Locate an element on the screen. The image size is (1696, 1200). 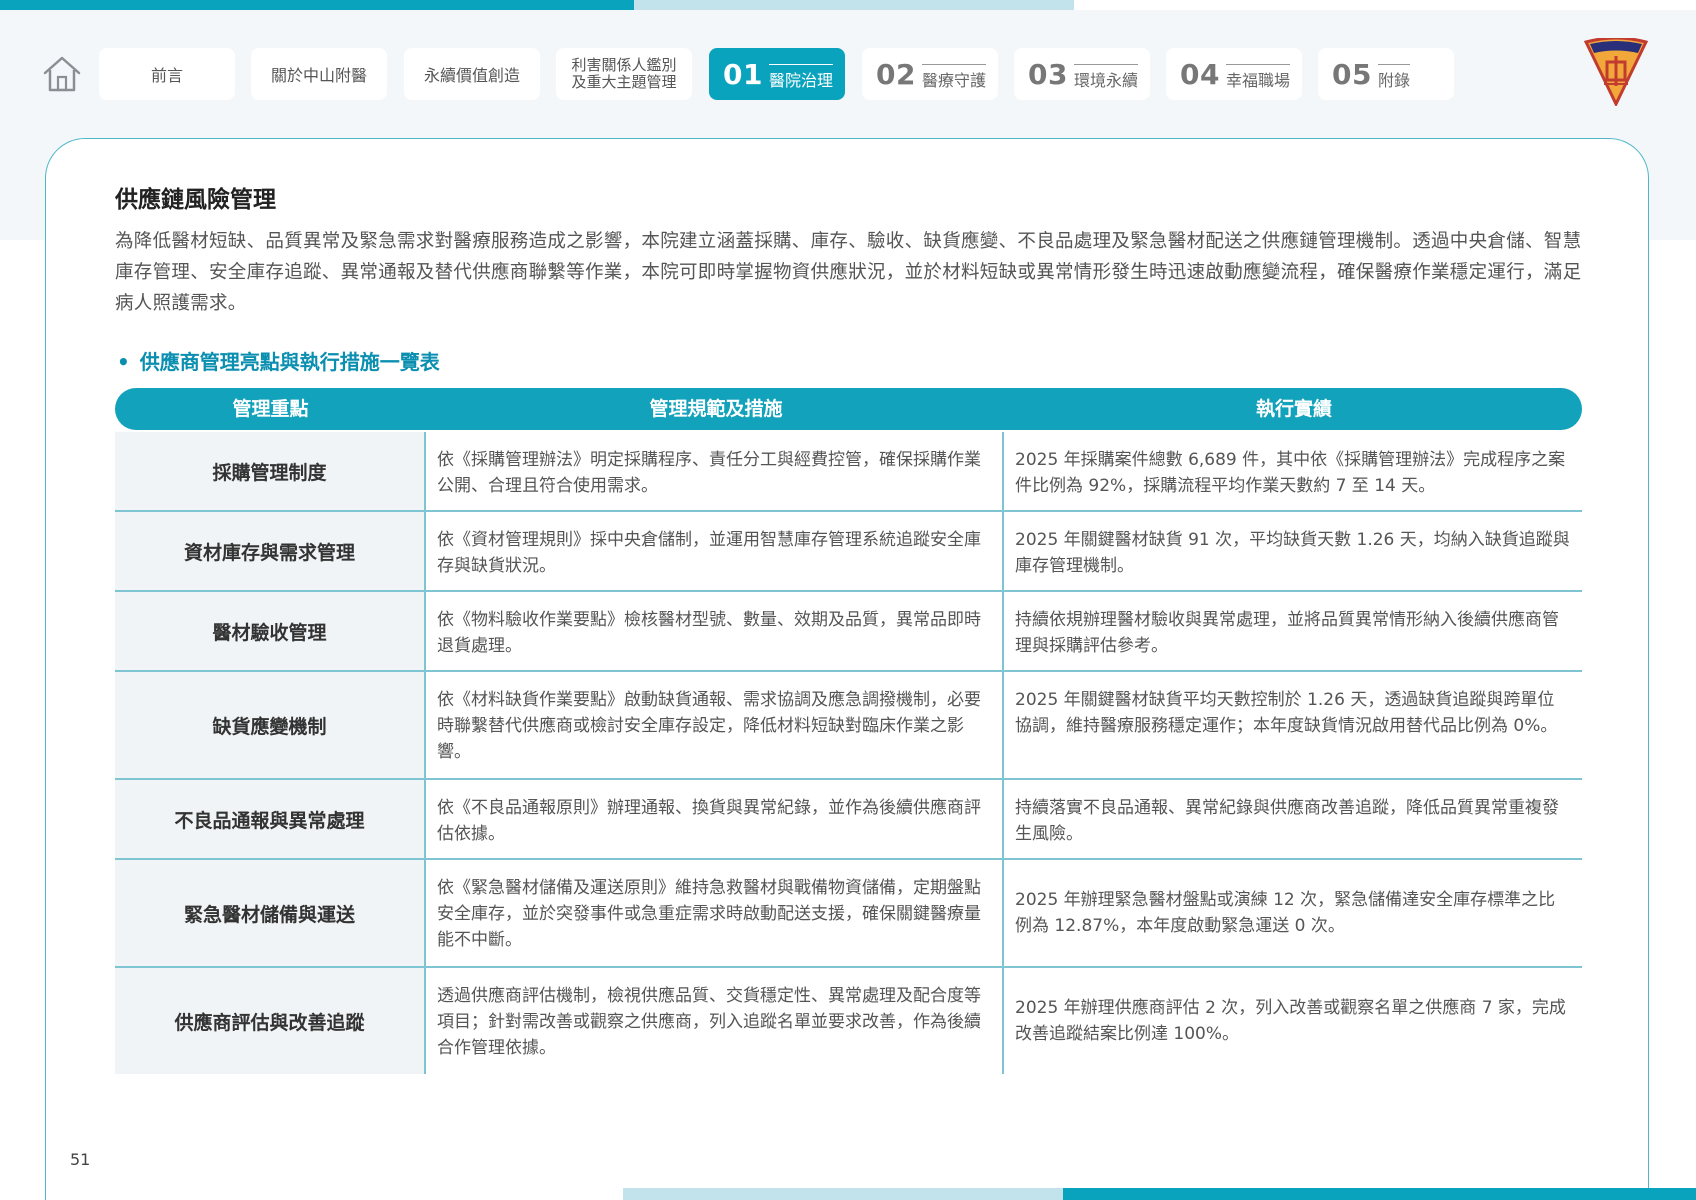
tab-label-line1: 利害關係人鑑別 is located at coordinates (624, 65).